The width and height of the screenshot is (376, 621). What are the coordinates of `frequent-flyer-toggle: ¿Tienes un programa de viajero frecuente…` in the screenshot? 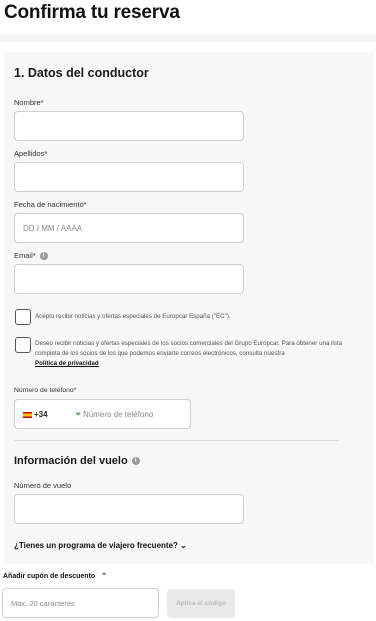 It's located at (100, 545).